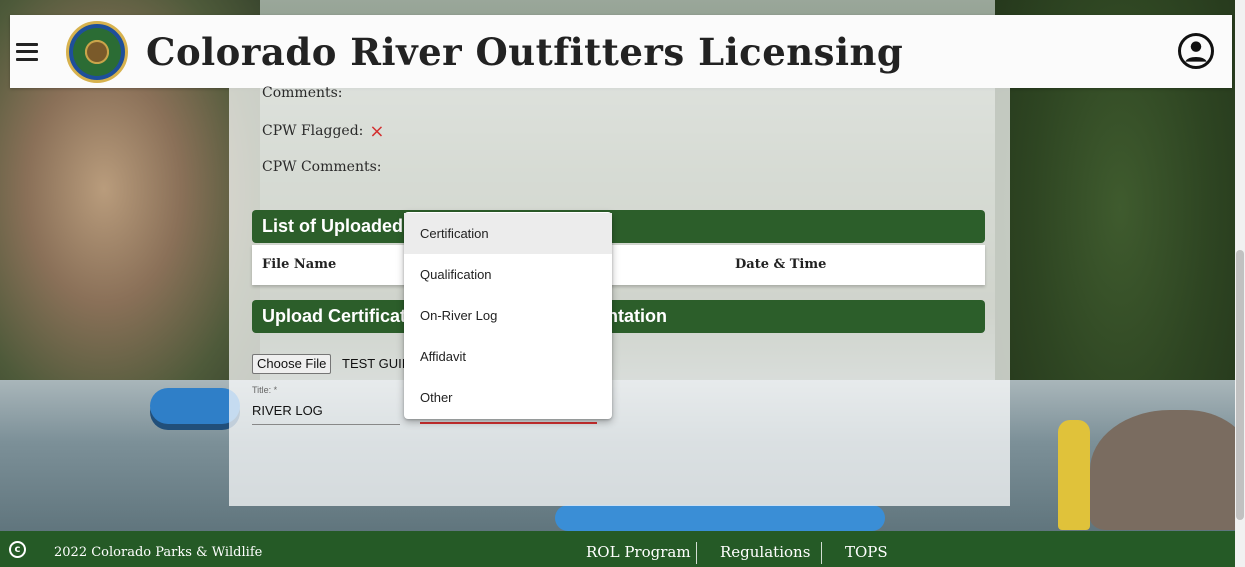 The width and height of the screenshot is (1245, 567). Describe the element at coordinates (97, 51) in the screenshot. I see `cpw-logo` at that location.